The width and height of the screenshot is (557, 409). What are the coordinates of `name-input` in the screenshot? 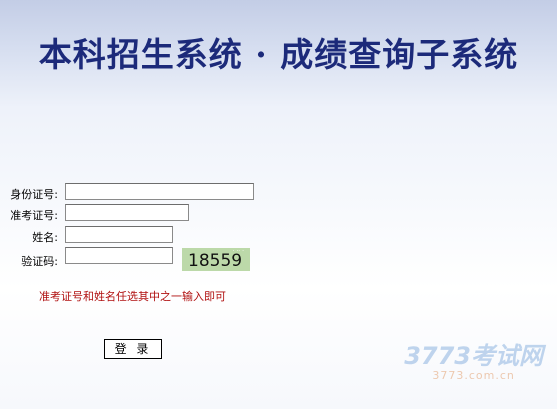 It's located at (119, 234).